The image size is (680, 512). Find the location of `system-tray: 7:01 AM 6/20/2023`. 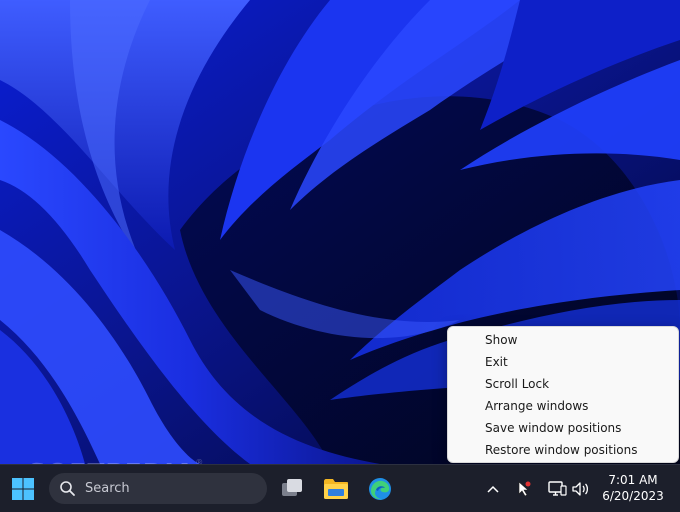

system-tray: 7:01 AM 6/20/2023 is located at coordinates (340, 488).